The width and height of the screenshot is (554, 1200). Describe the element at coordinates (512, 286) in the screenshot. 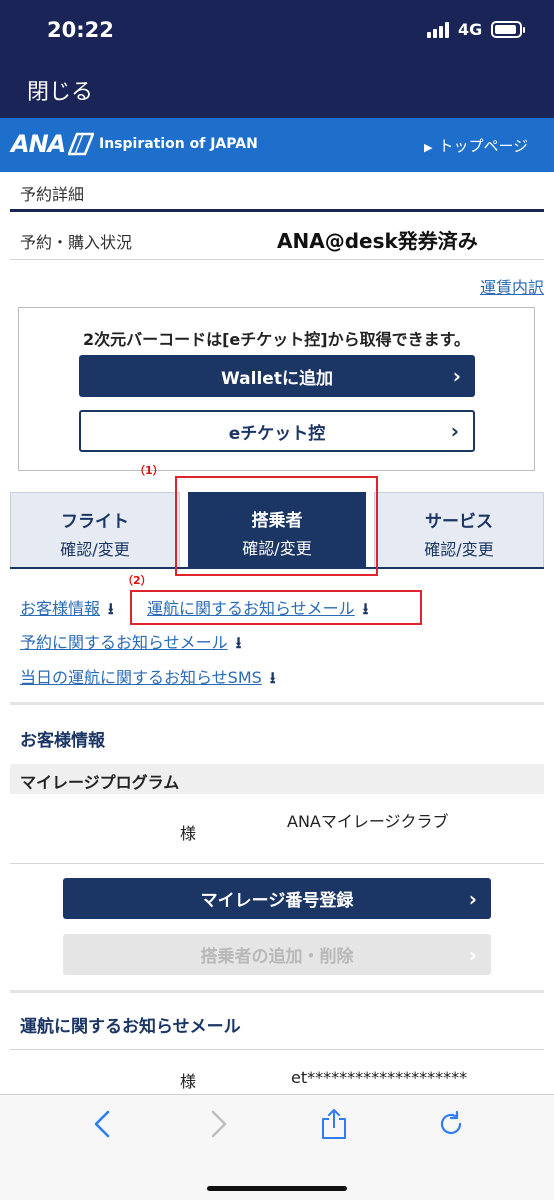

I see `fare-breakdown-link: 運賃内訳` at that location.